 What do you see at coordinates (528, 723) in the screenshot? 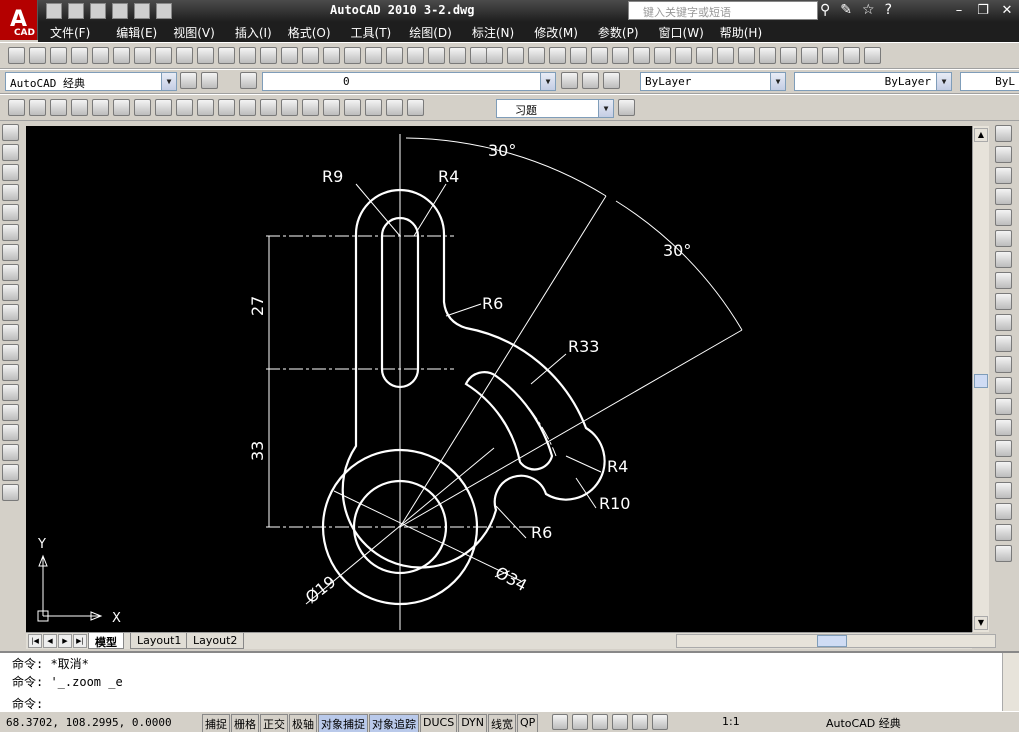
I see `toggle-qp: QP` at bounding box center [528, 723].